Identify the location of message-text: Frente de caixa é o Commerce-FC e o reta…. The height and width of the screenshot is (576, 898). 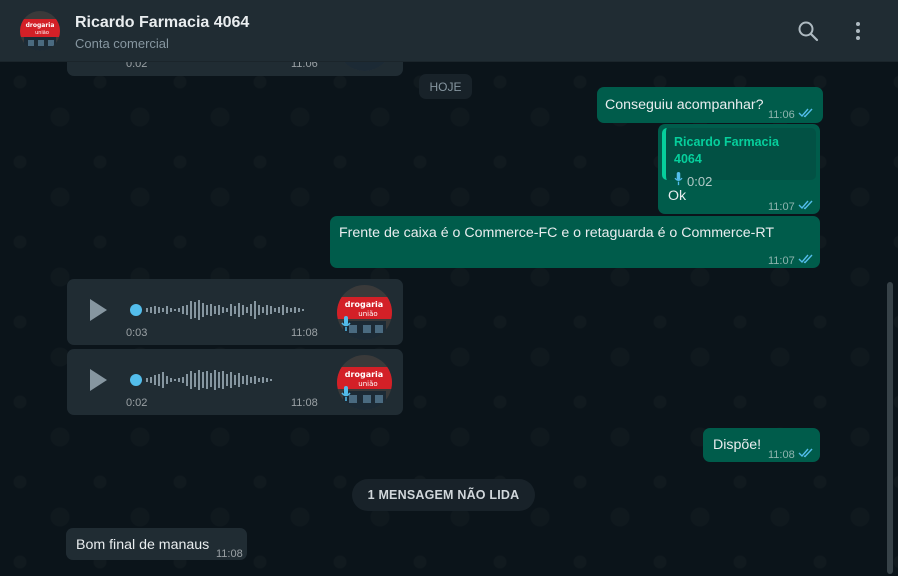
(556, 233).